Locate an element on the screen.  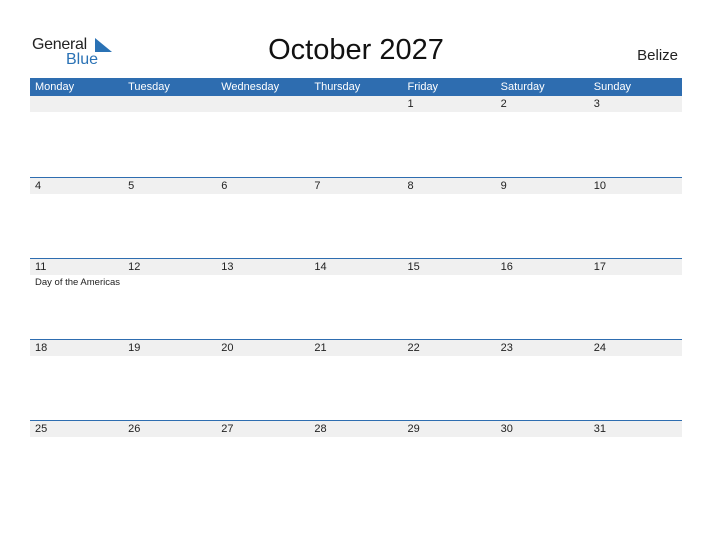
day-number-row: 25 26 27 28 29 30 31 is located at coordinates (356, 429).